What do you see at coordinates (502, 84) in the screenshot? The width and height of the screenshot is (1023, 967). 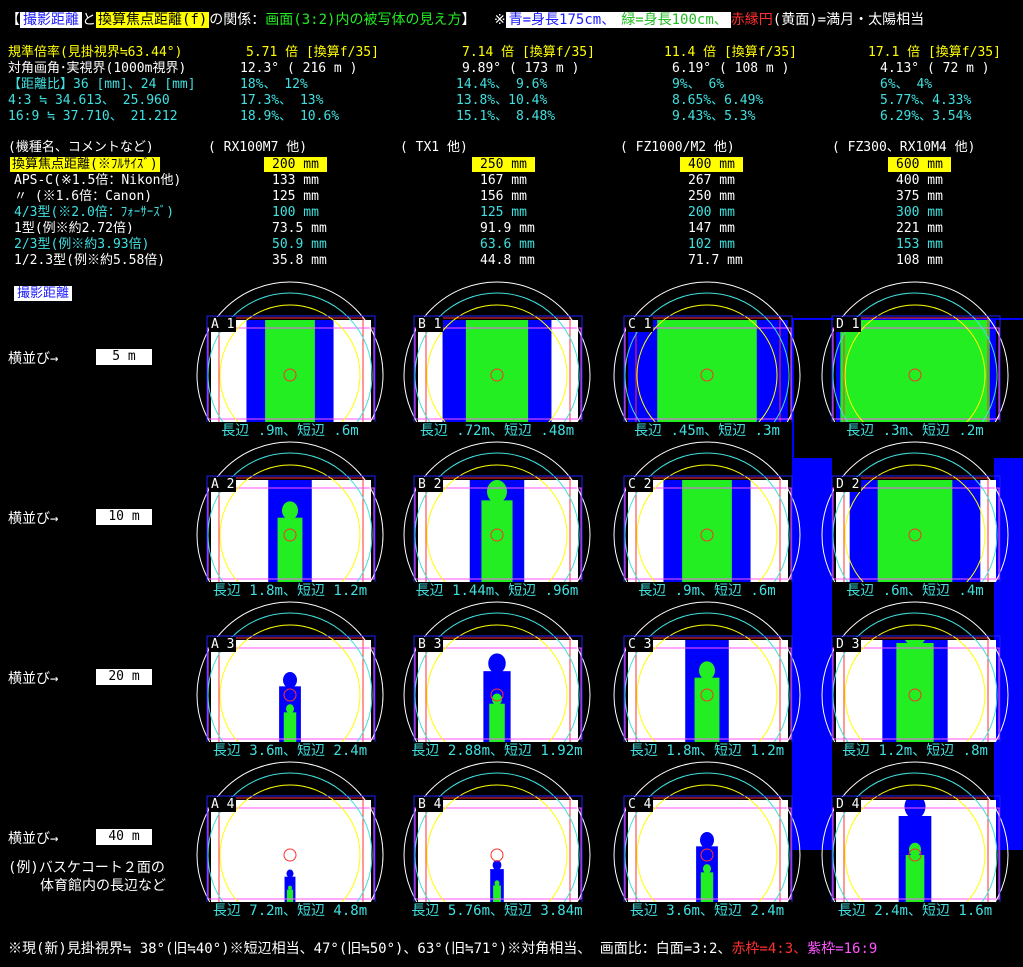 I see `spec-r36-1: 14.4%、 9.6%` at bounding box center [502, 84].